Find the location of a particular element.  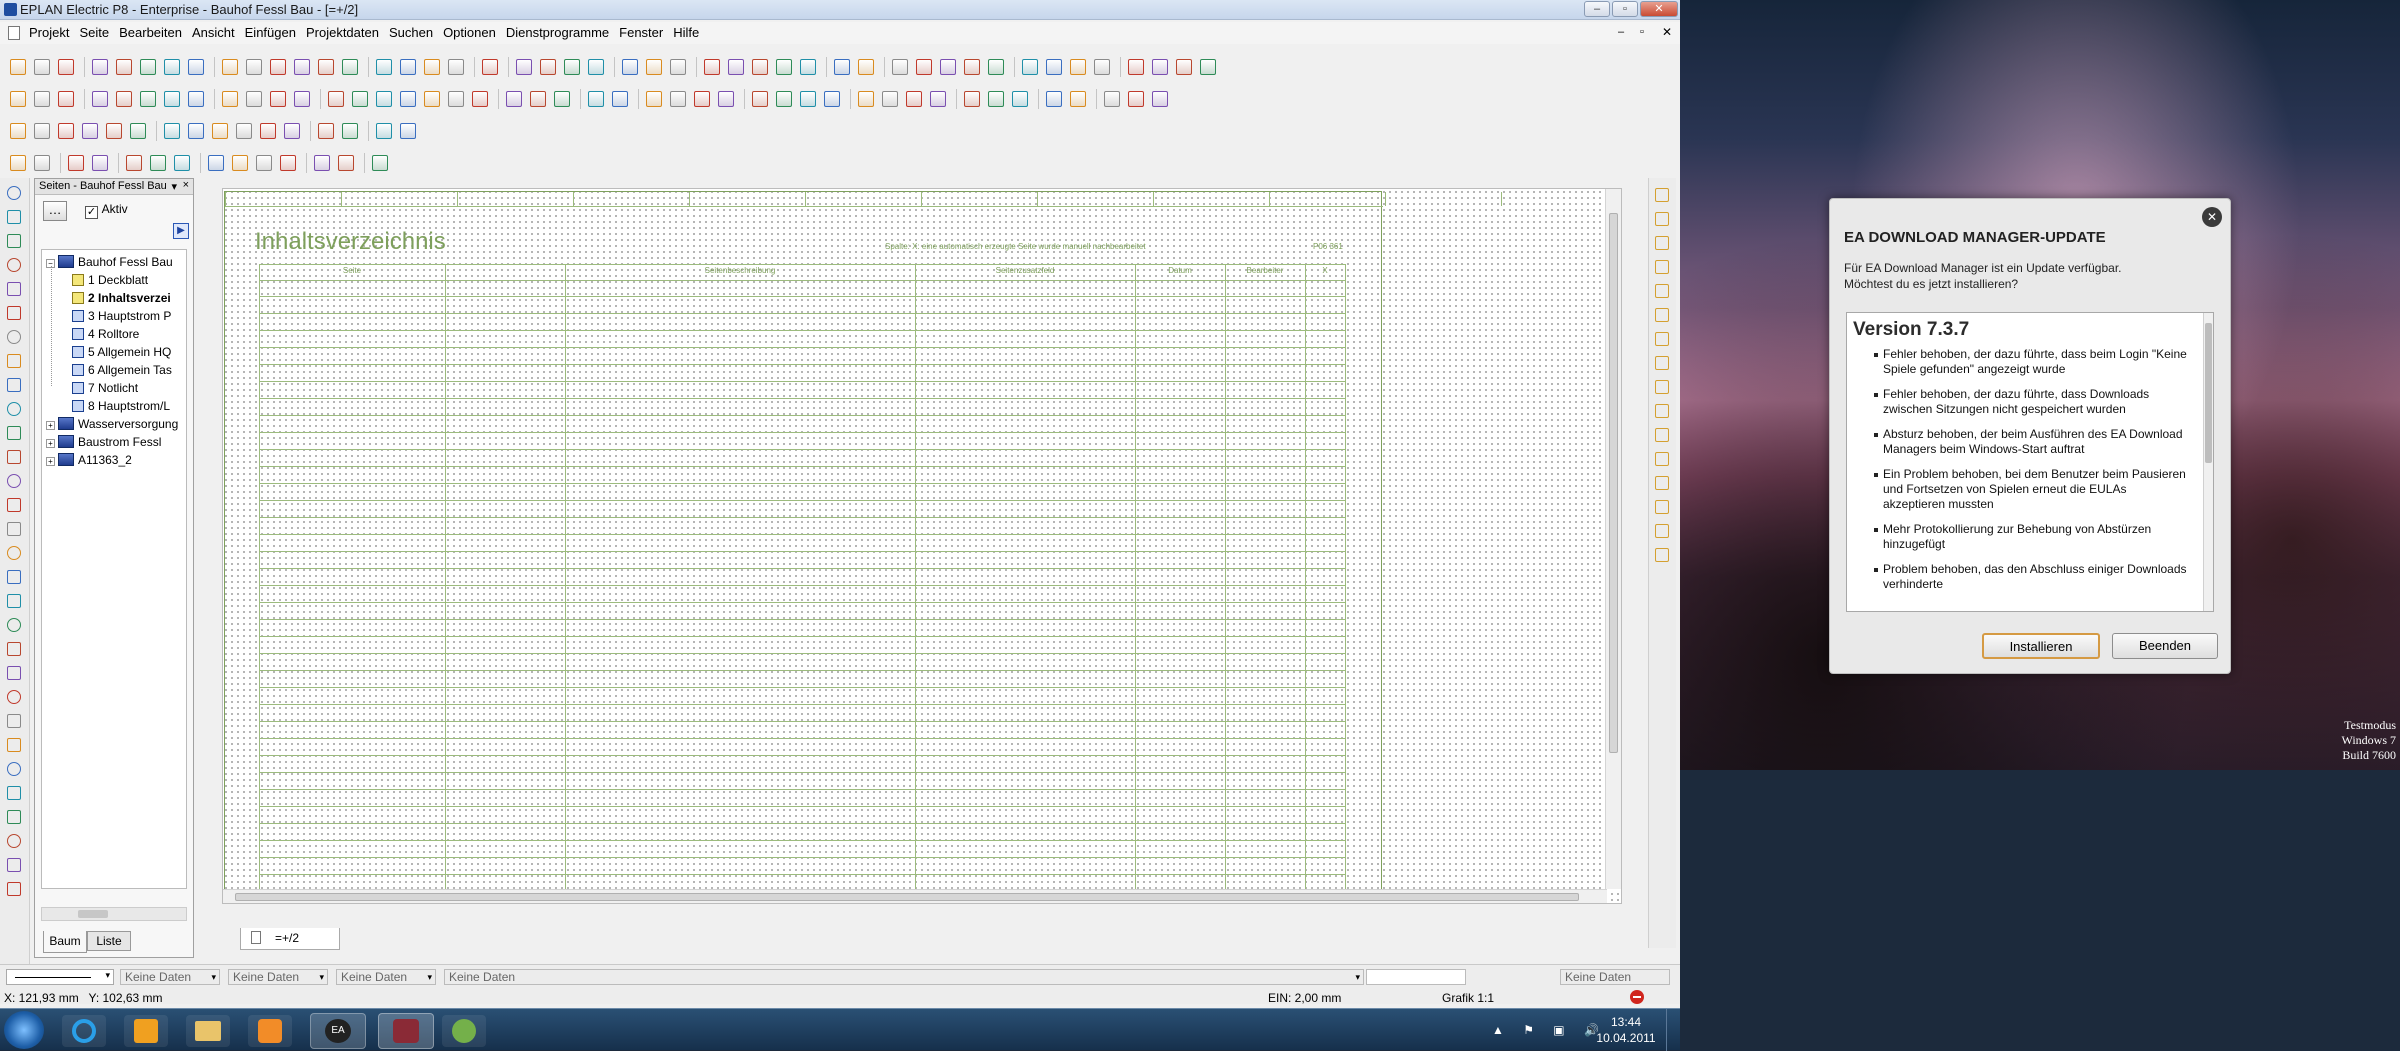

apply-filter-button: ▶ is located at coordinates (181, 231).